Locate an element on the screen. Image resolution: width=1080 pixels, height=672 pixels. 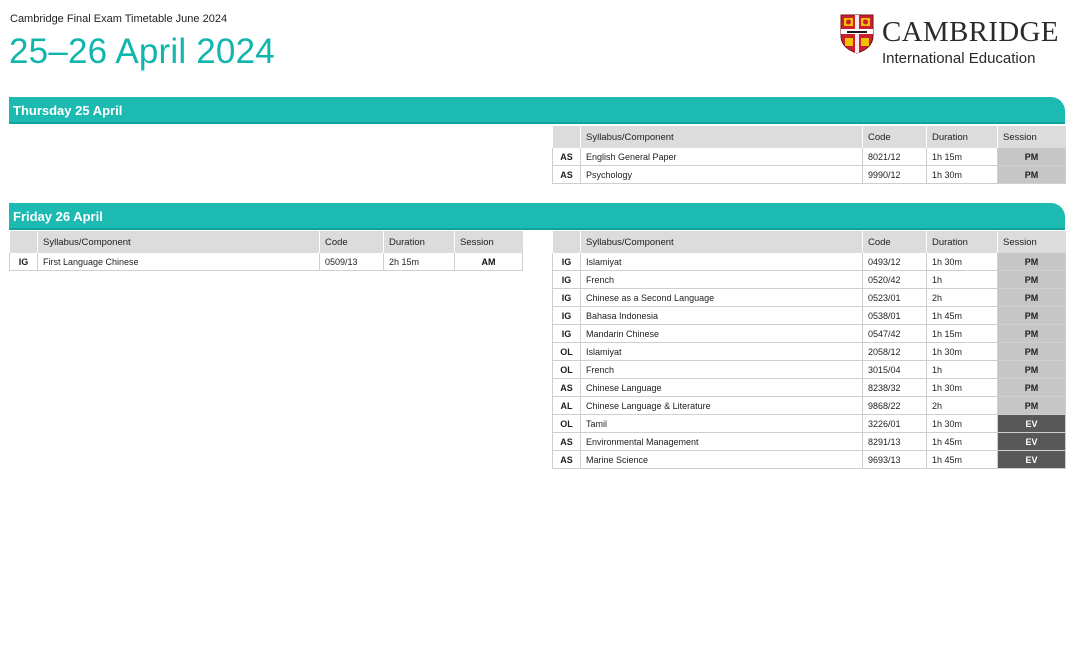
code-cell: 0547/42 is located at coordinates (894, 333).